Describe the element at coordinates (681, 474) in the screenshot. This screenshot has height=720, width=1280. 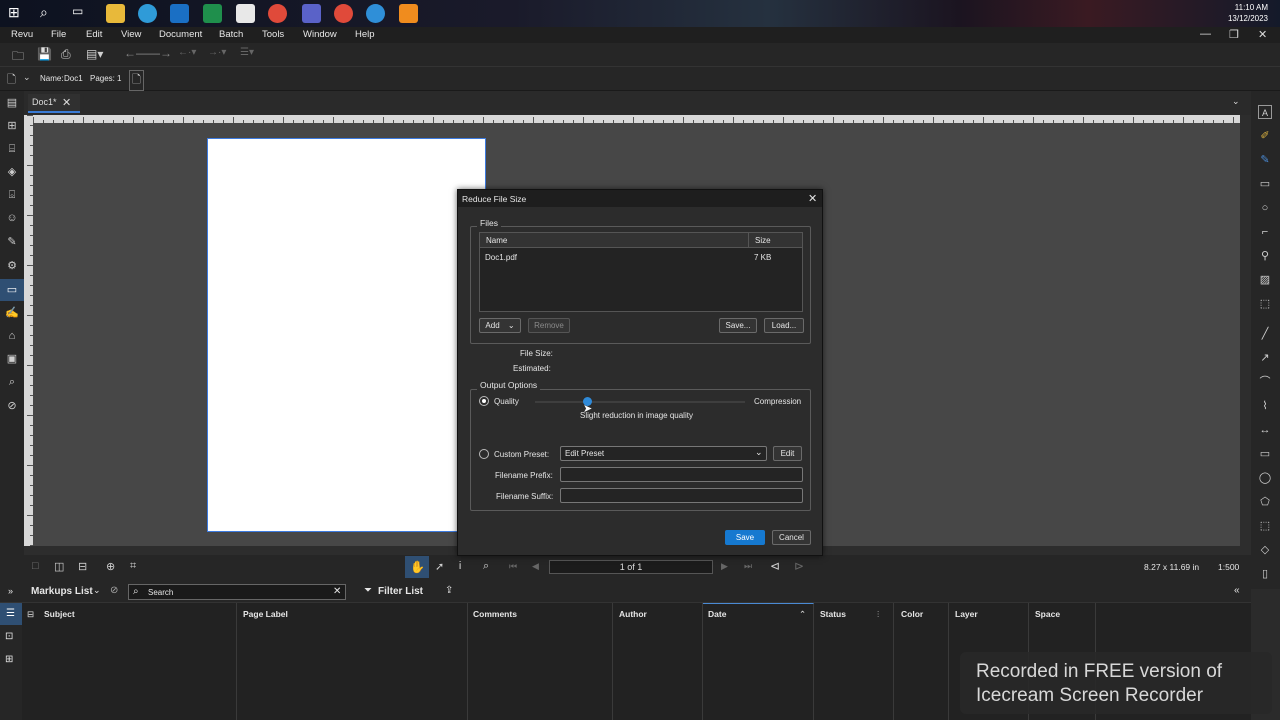
I see `filename-prefix-input` at that location.